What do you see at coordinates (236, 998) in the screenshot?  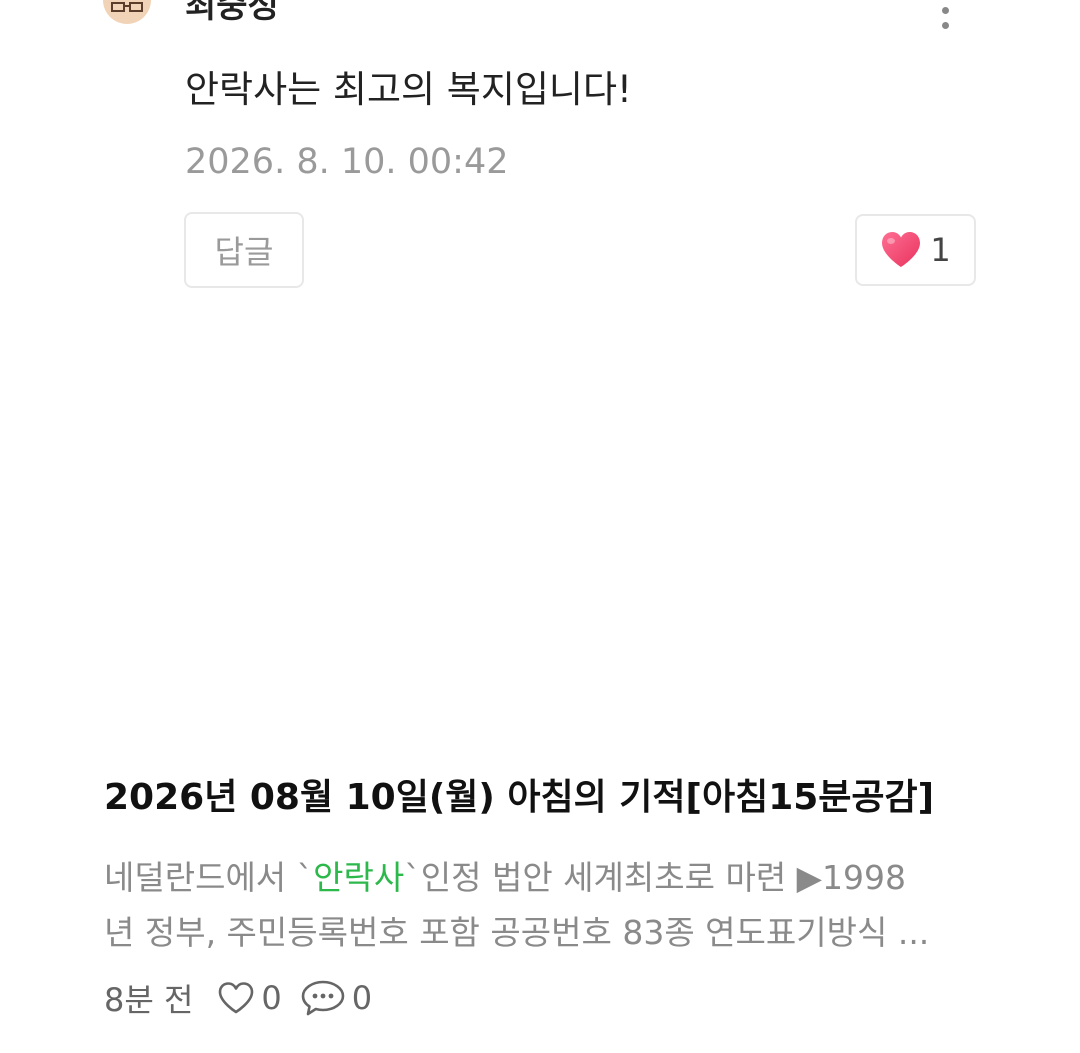 I see `heart-outline-icon` at bounding box center [236, 998].